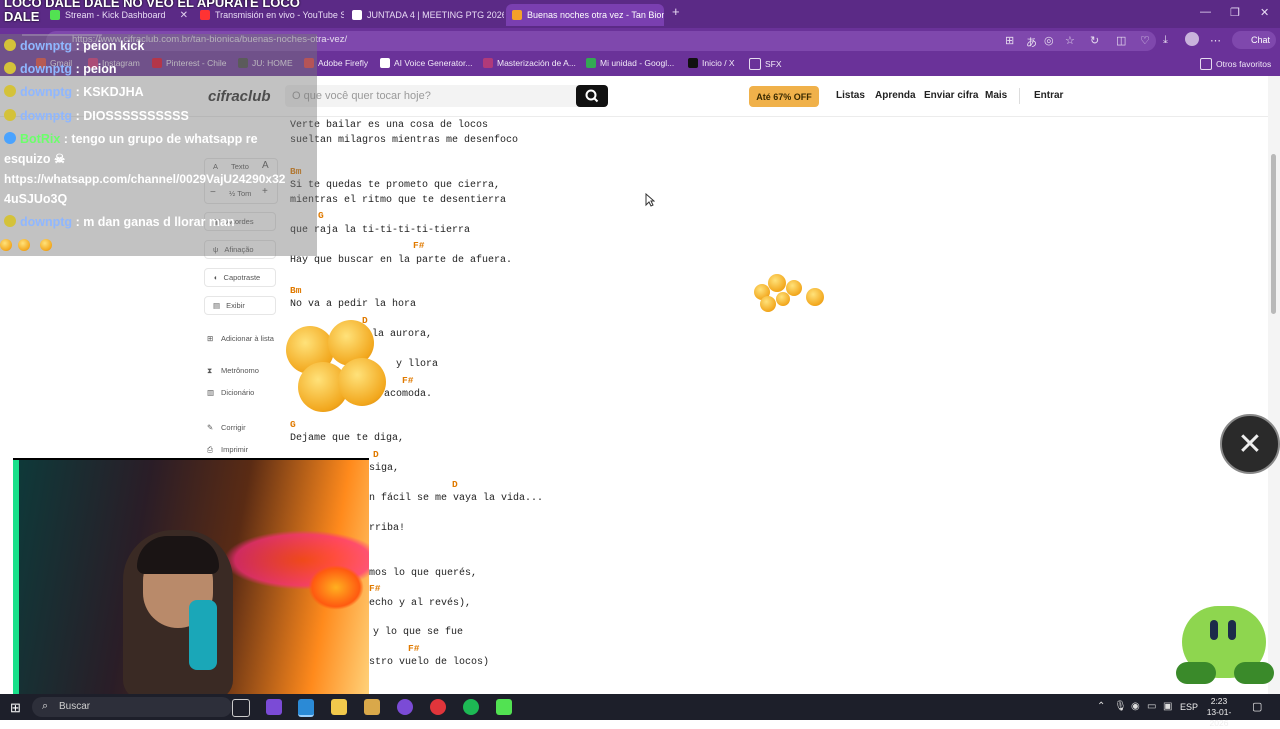 This screenshot has width=1280, height=729. Describe the element at coordinates (343, 63) in the screenshot. I see `bookmark-label: Adobe Firefly` at that location.